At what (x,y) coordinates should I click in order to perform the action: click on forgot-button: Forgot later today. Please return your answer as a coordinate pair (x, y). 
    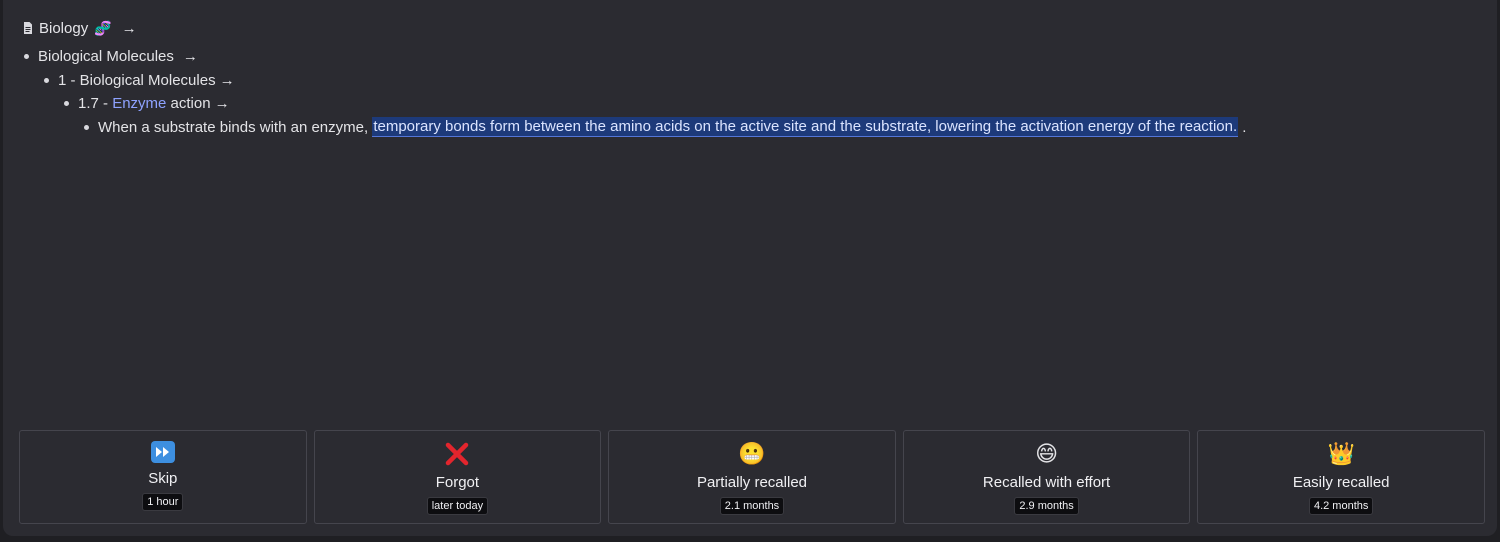
    Looking at the image, I should click on (457, 477).